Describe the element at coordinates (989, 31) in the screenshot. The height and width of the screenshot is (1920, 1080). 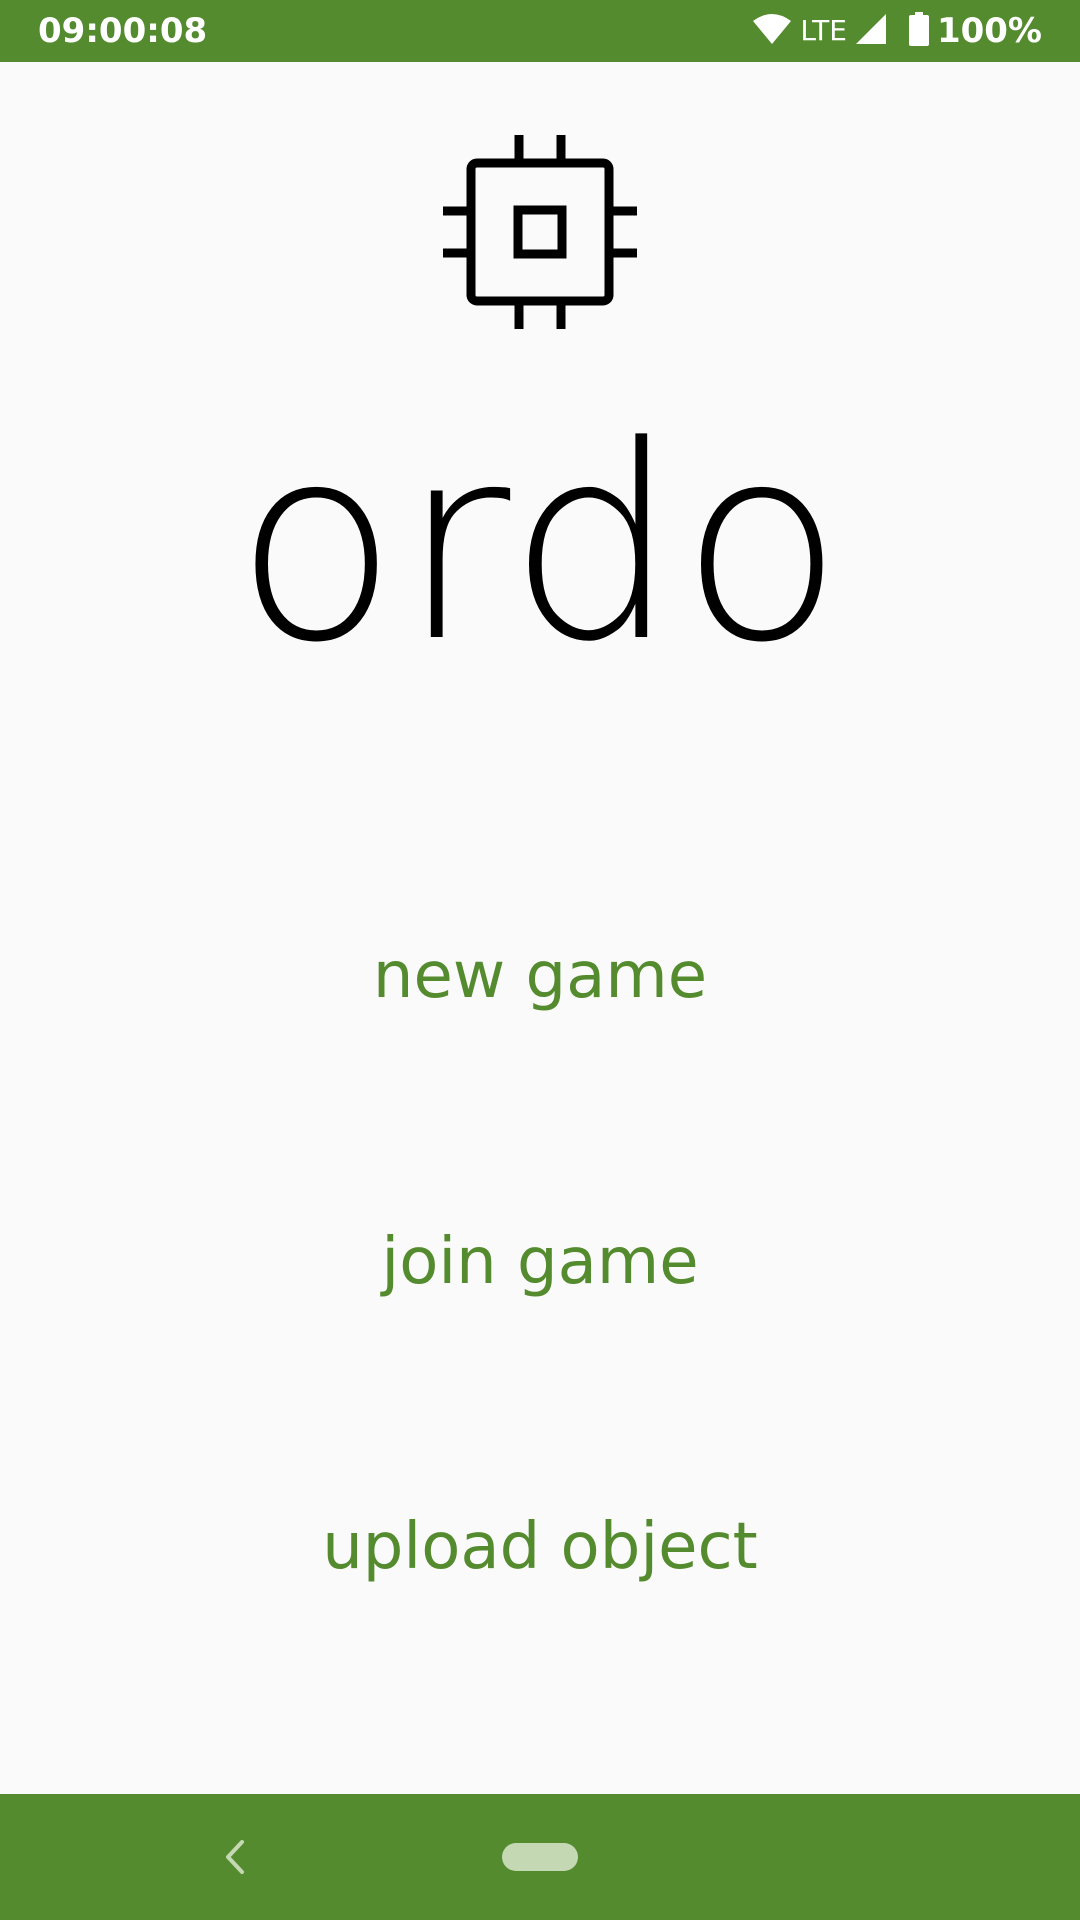
I see `battery-percent: 100%` at that location.